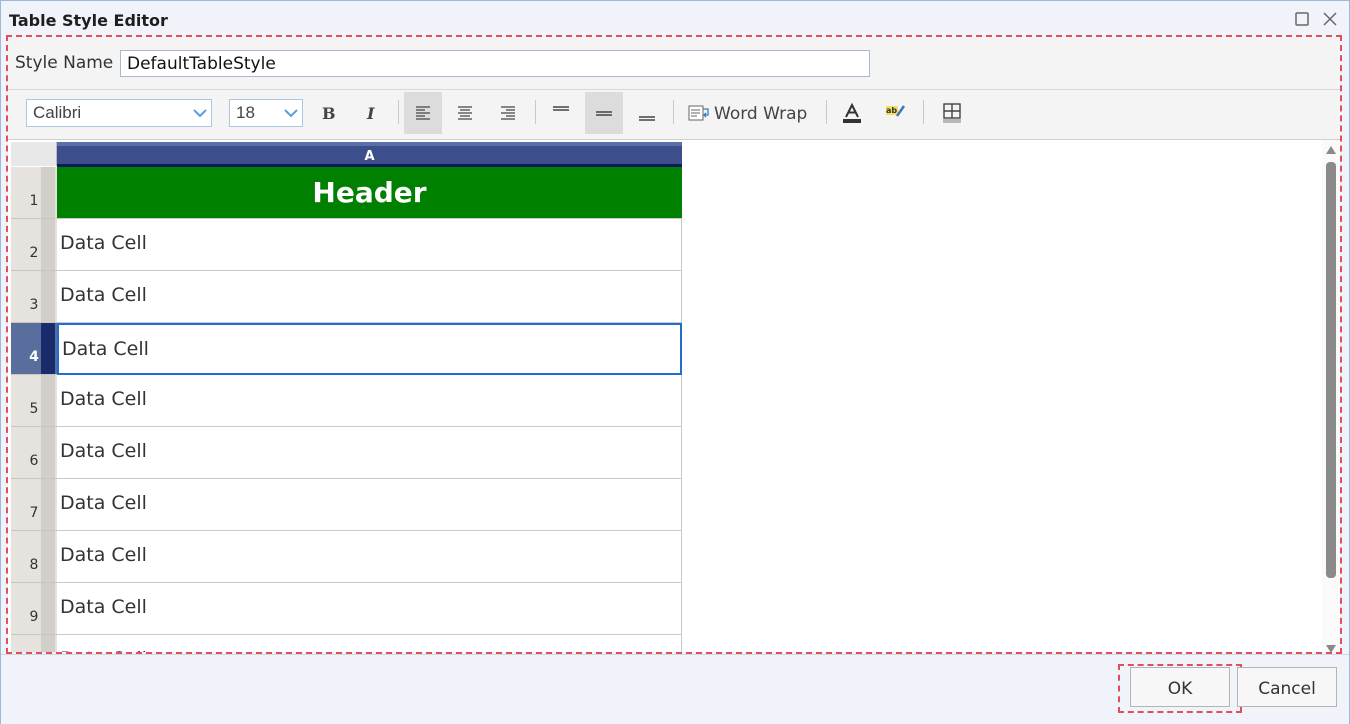  I want to click on dialog-footer: OK Cancel, so click(675, 689).